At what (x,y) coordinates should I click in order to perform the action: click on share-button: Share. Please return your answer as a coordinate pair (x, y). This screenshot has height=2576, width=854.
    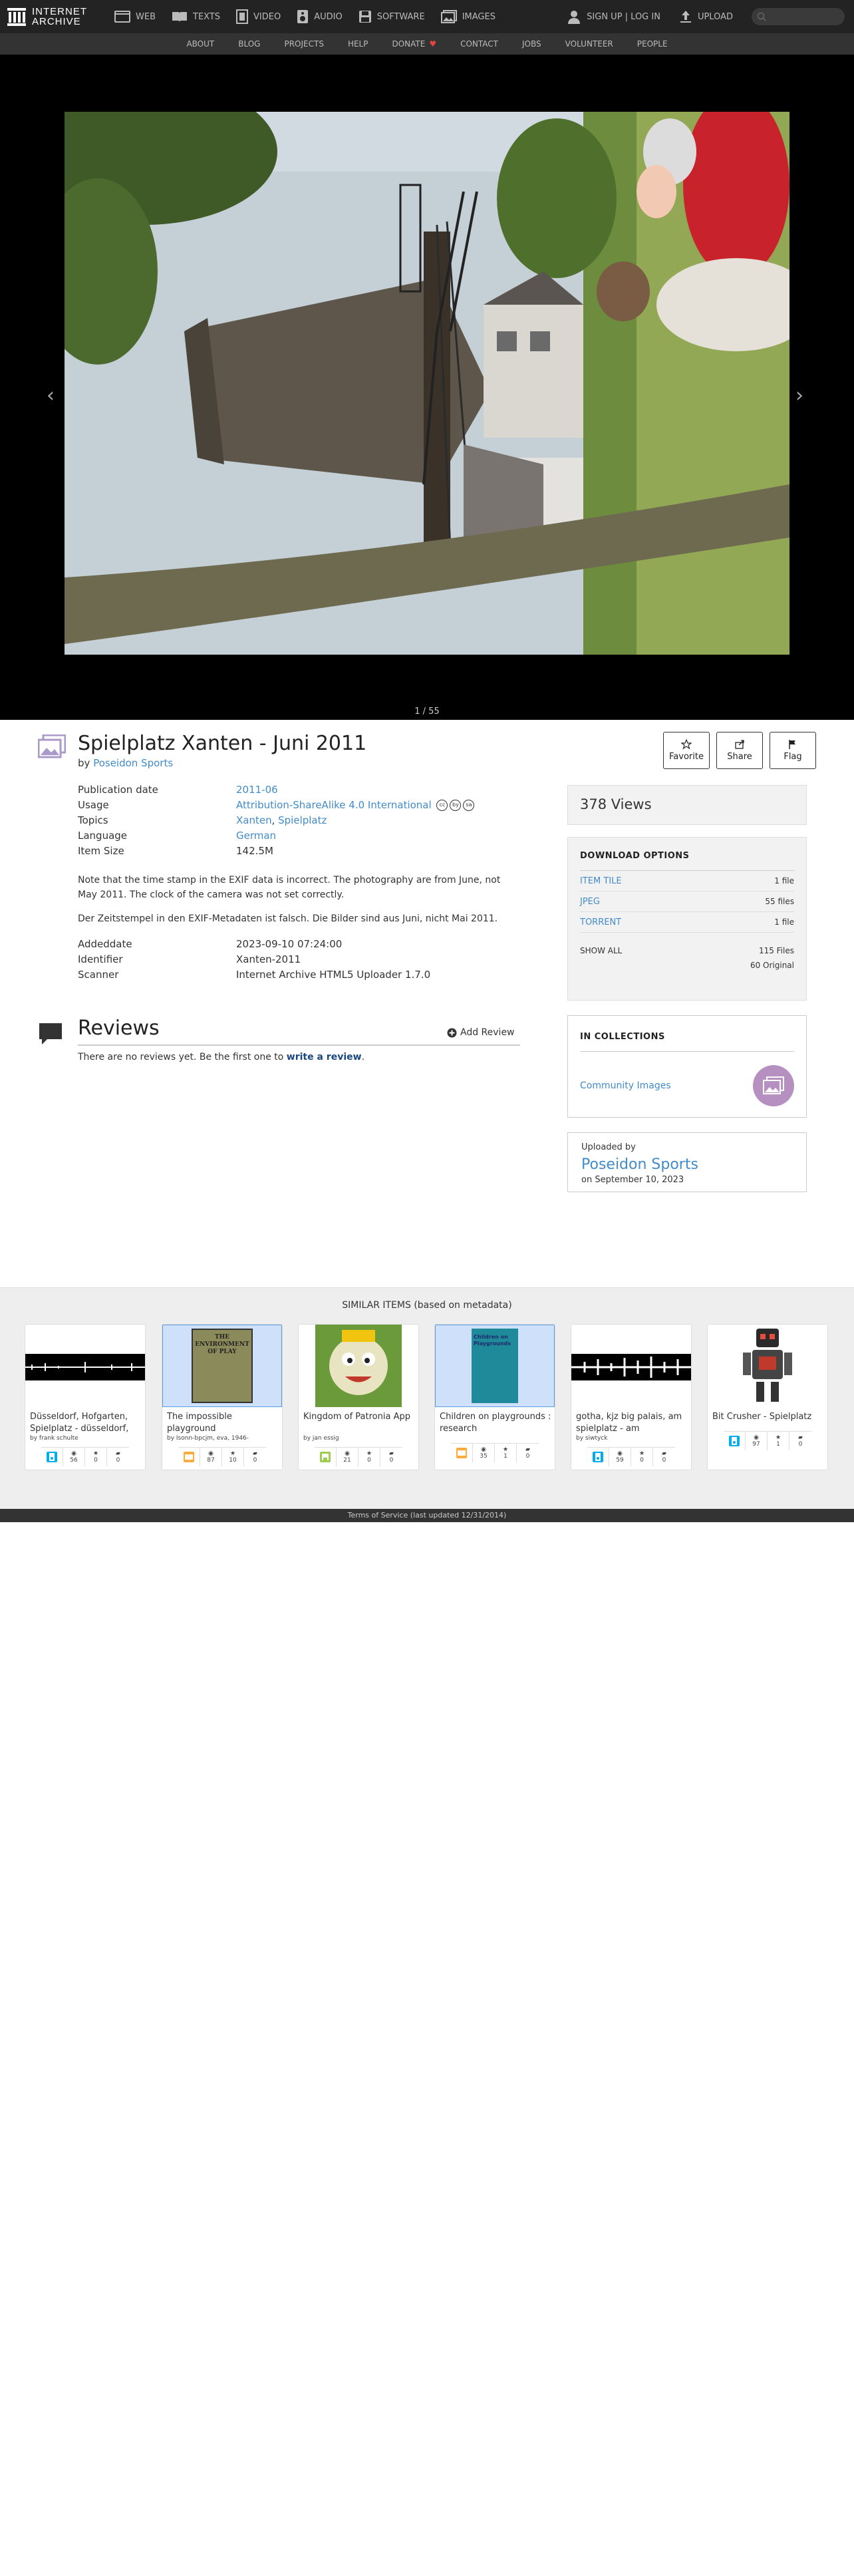
    Looking at the image, I should click on (739, 750).